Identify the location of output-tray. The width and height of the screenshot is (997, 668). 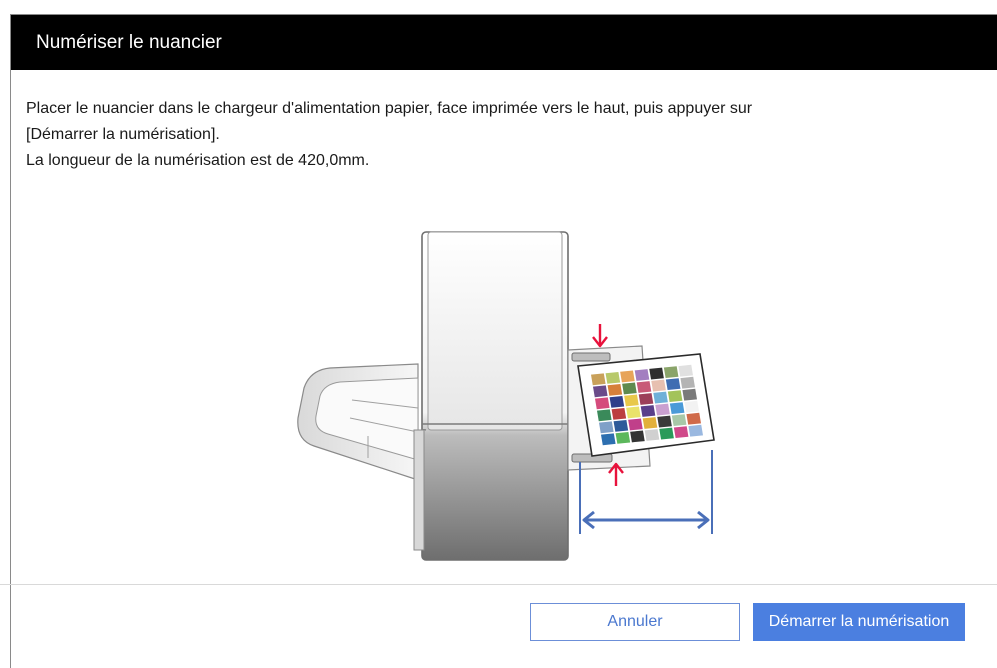
(358, 422).